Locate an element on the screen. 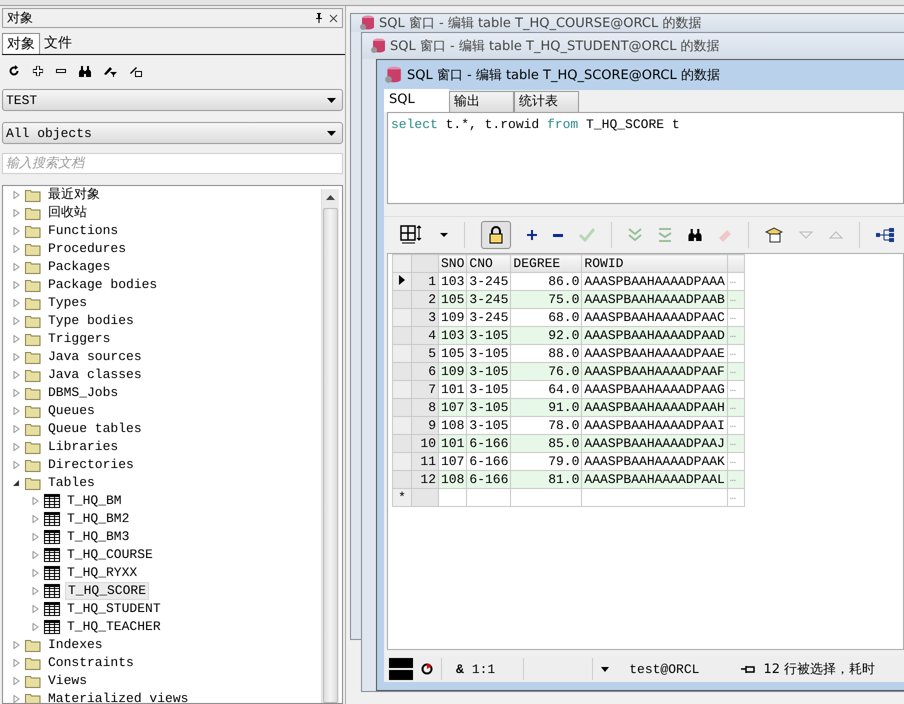 The width and height of the screenshot is (904, 704). tree-item: Package bodies is located at coordinates (103, 285).